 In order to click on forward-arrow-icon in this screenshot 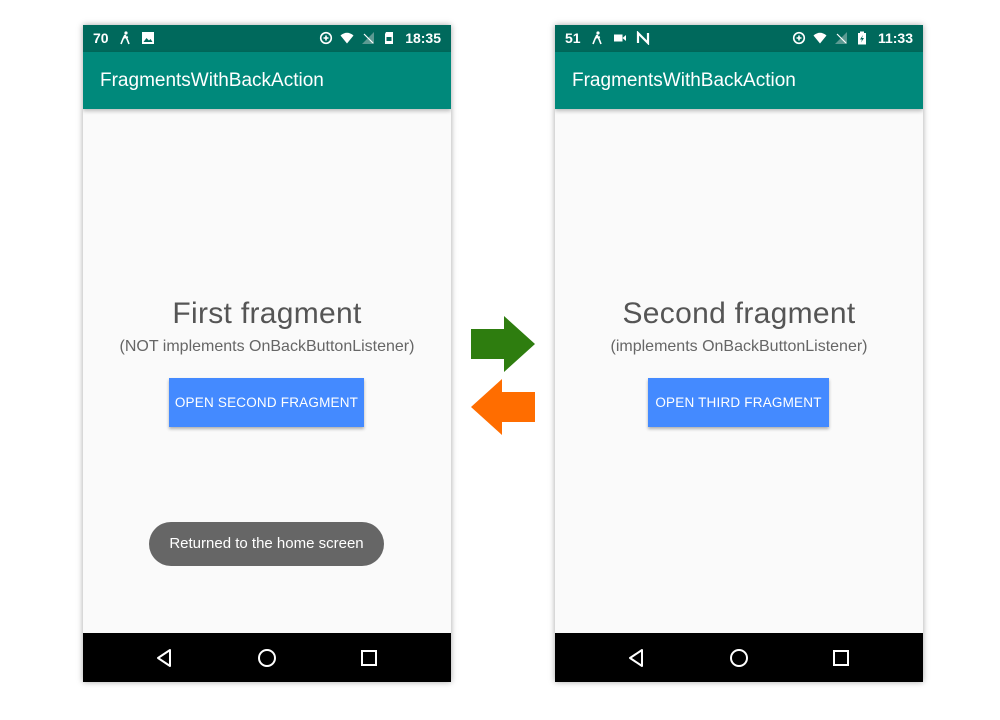, I will do `click(503, 344)`.